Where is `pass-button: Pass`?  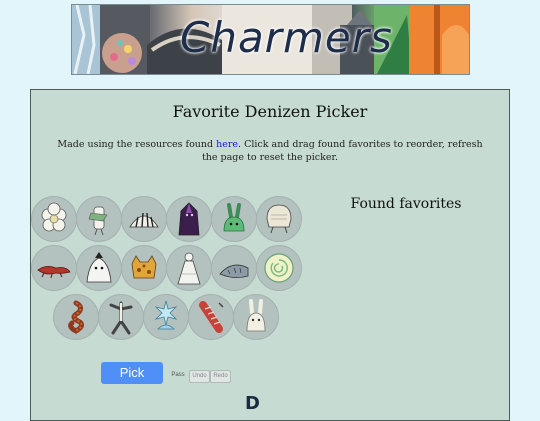 pass-button: Pass is located at coordinates (178, 375).